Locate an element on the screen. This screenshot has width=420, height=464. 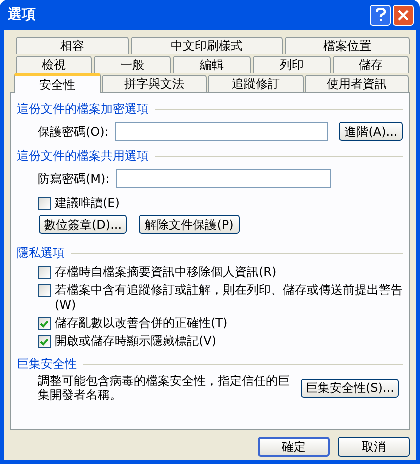
tab: 編輯 is located at coordinates (212, 64).